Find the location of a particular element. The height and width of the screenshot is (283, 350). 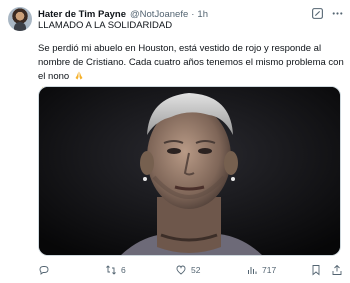

bookmark-button is located at coordinates (318, 270).